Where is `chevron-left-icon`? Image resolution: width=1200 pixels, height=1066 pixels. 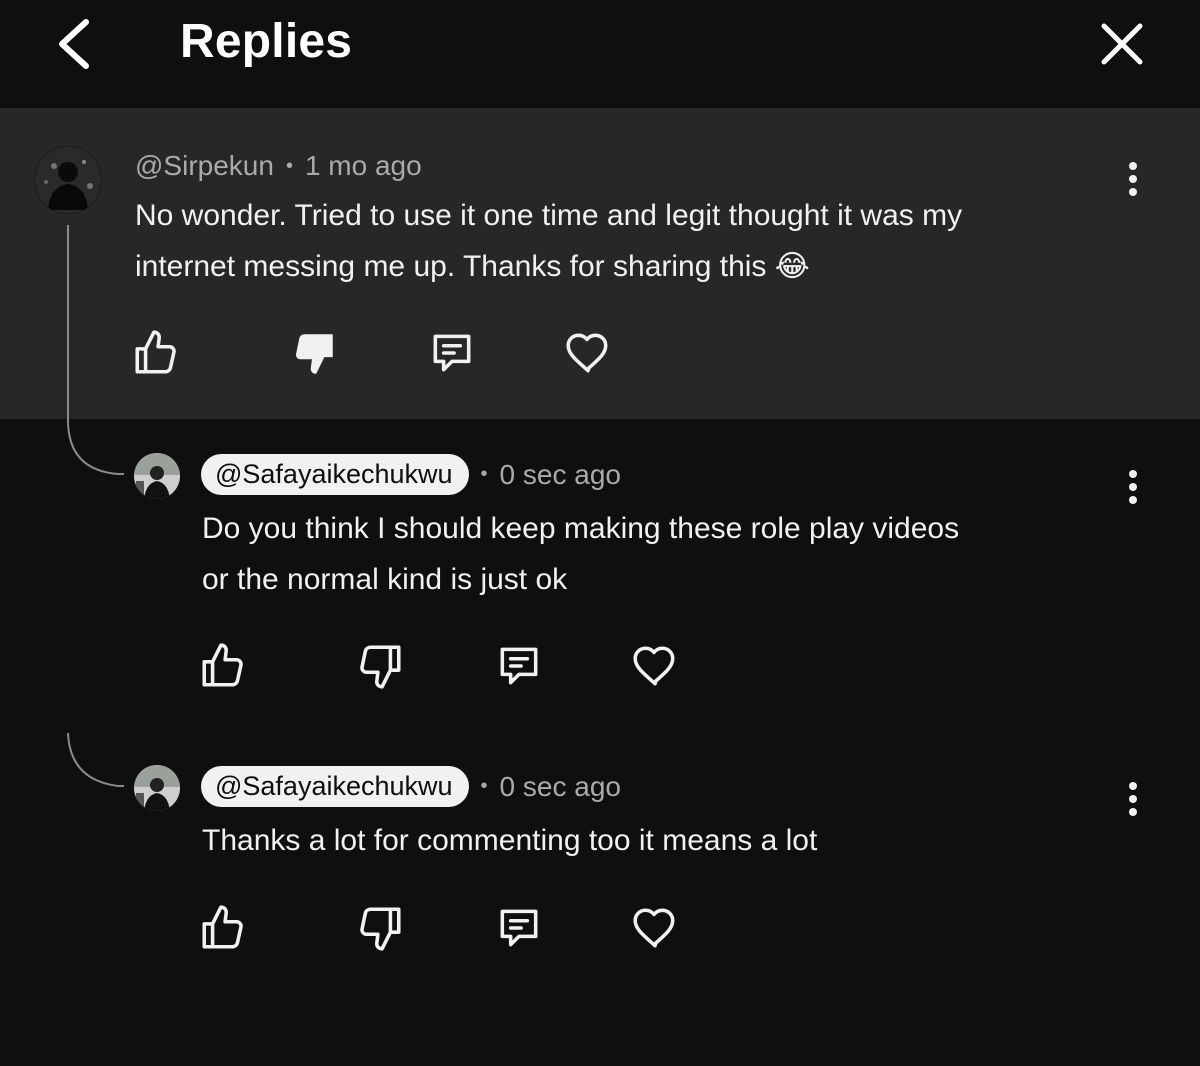 chevron-left-icon is located at coordinates (74, 44).